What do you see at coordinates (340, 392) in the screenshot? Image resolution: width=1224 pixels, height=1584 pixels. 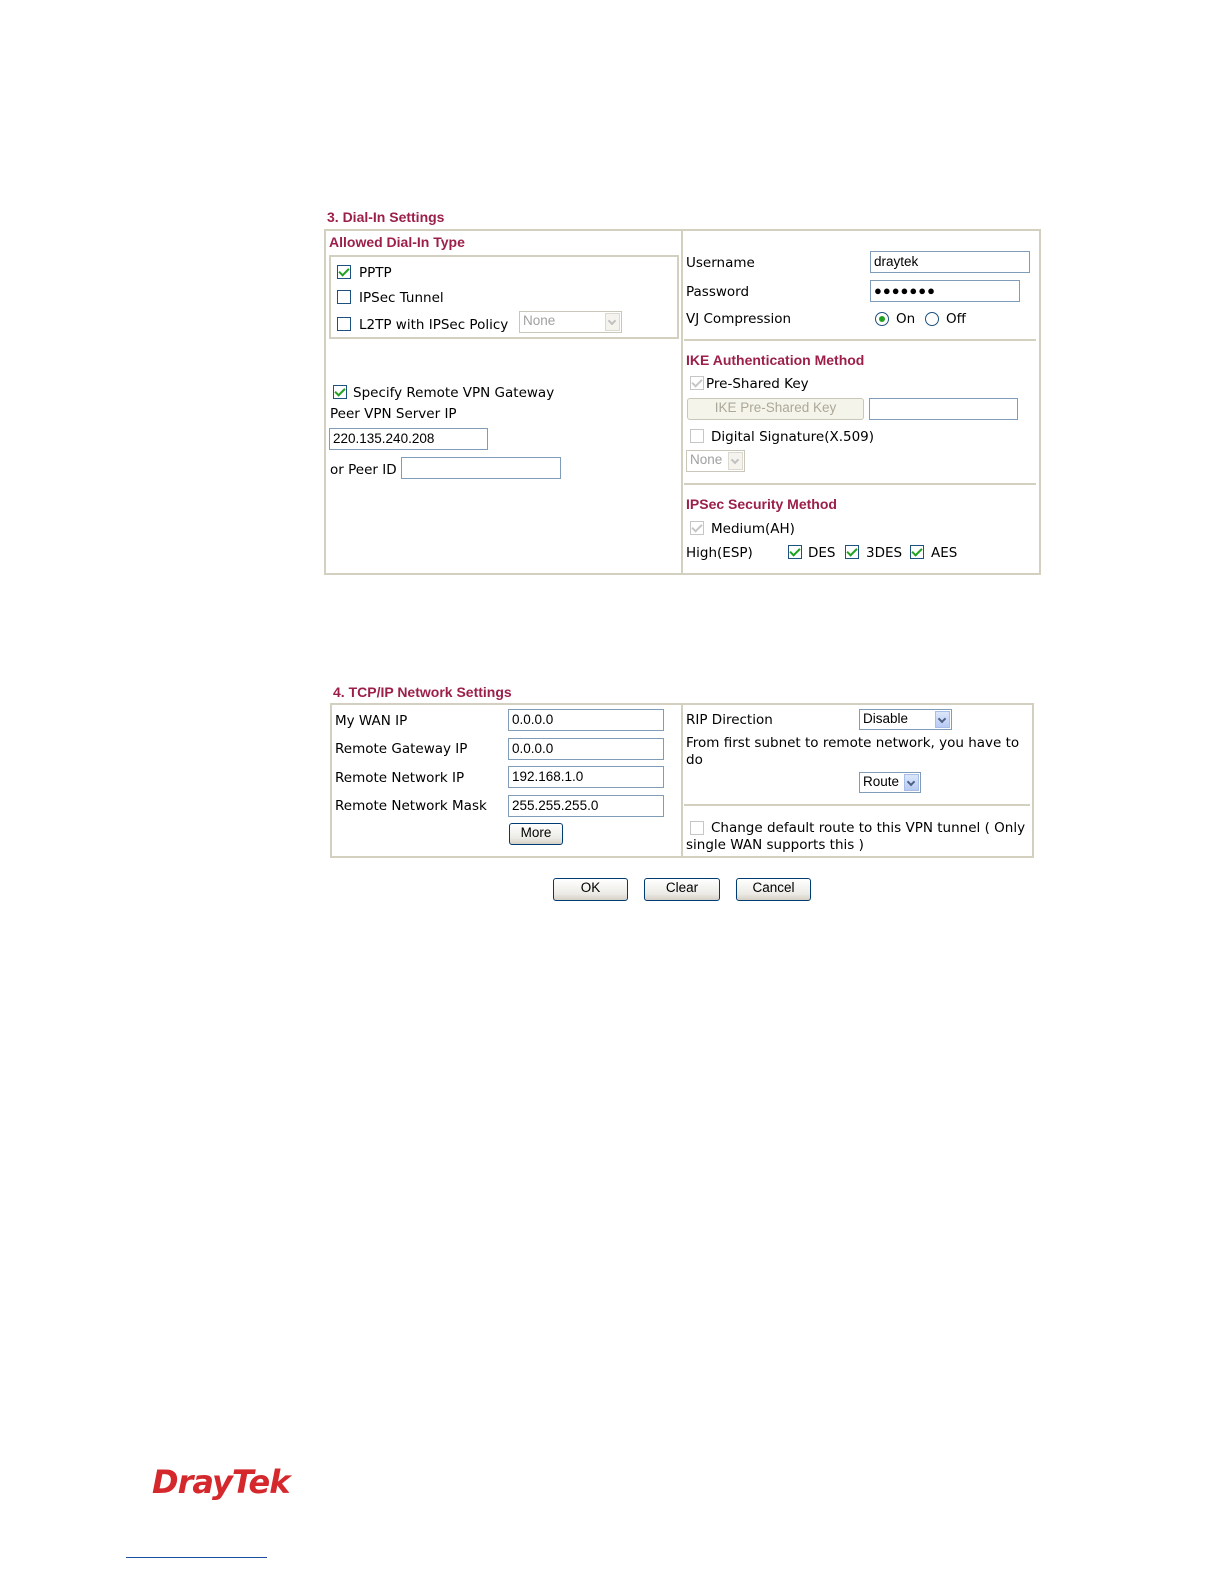 I see `specify-gateway-checkbox` at bounding box center [340, 392].